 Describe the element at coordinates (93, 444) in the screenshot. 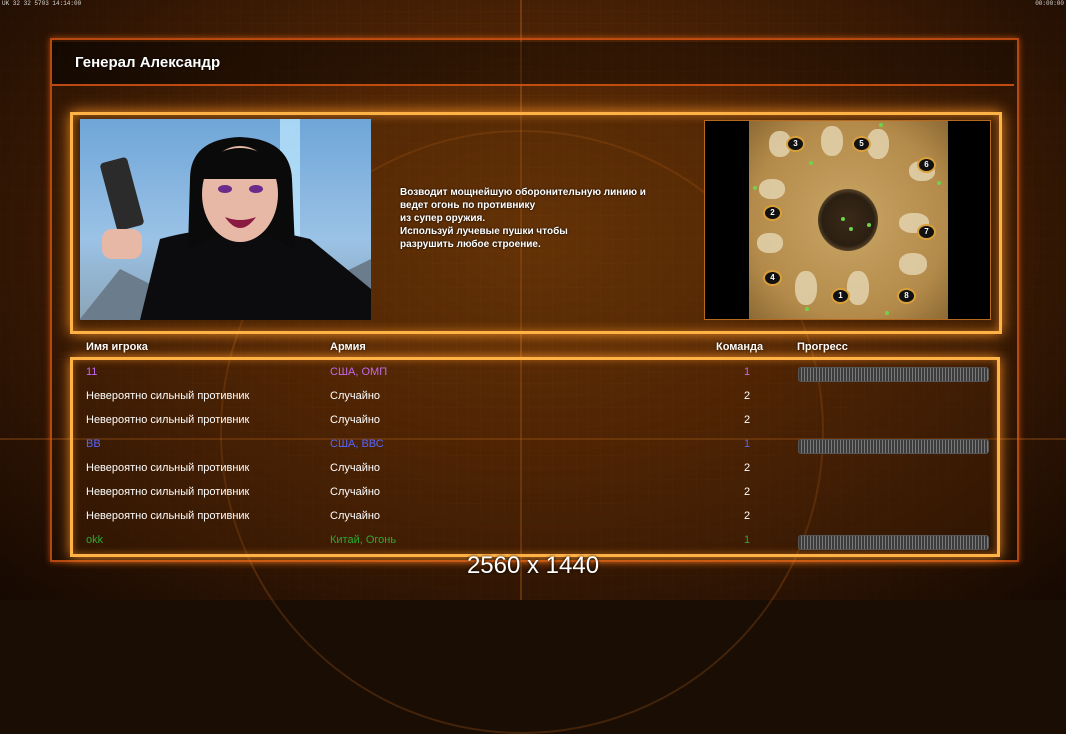

I see `player-name: BB` at that location.